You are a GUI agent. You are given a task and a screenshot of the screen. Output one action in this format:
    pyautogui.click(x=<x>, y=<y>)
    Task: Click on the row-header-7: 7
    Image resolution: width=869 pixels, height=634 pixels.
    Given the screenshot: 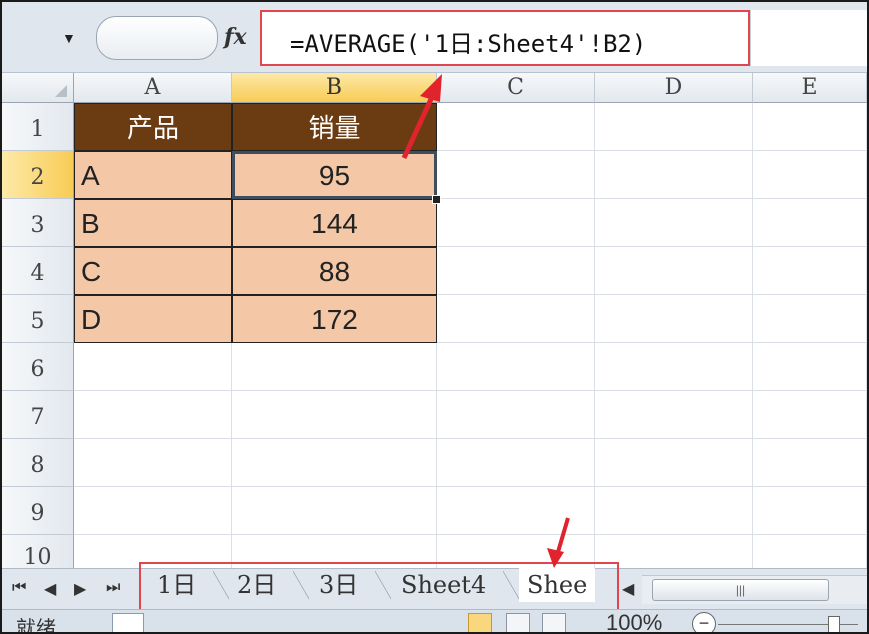 What is the action you would take?
    pyautogui.click(x=38, y=415)
    